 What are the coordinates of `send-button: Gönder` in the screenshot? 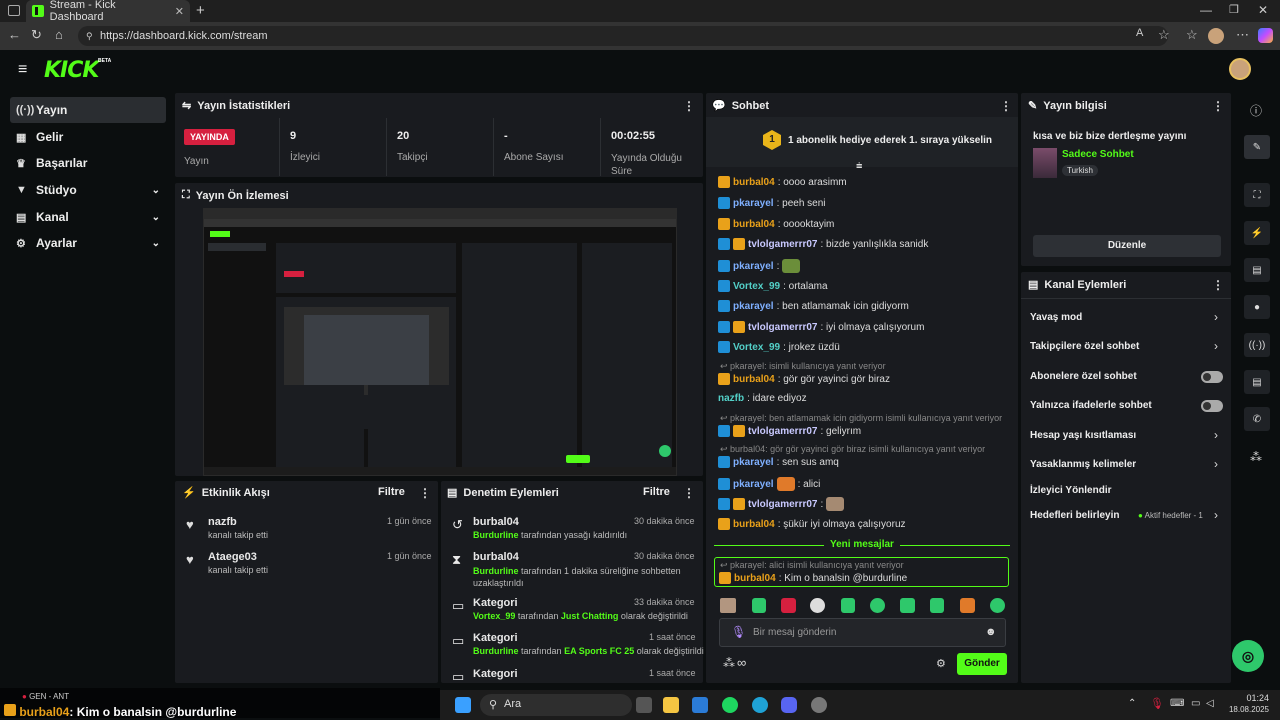 It's located at (982, 664).